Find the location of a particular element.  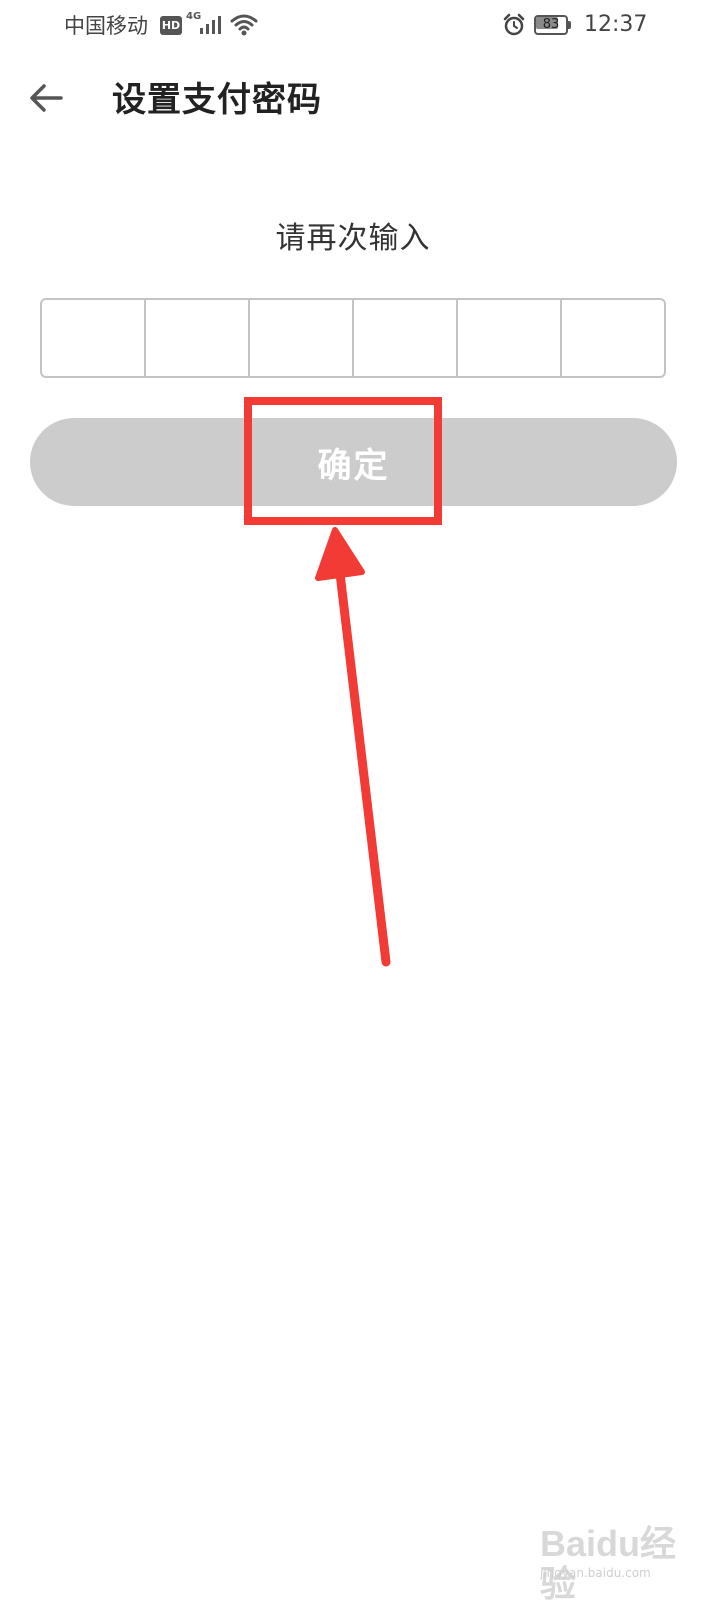

watermark: Baidu经验 jingyan.baidu.com is located at coordinates (621, 1560).